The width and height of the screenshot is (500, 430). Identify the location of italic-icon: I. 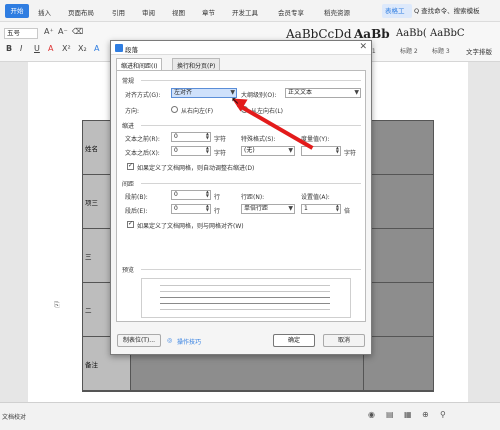
(21, 48).